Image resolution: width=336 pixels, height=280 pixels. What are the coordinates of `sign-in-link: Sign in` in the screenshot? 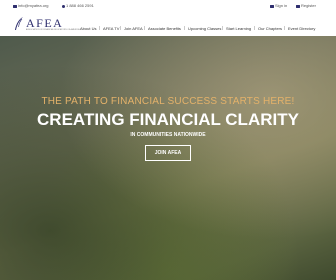 It's located at (278, 5).